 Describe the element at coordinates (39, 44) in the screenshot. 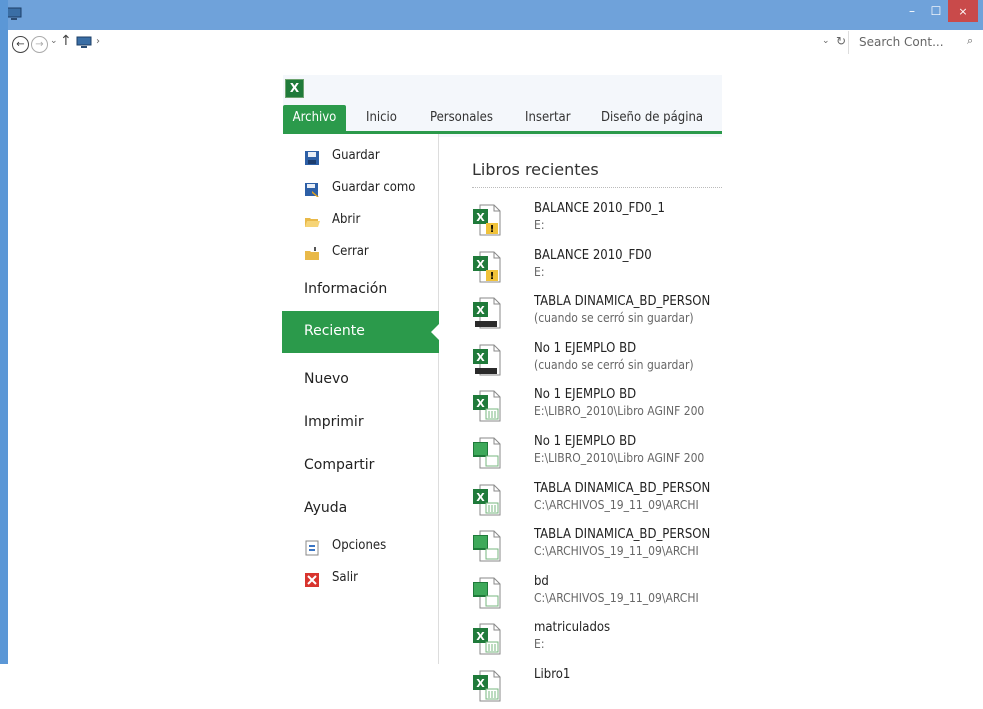

I see `forward-button: →` at that location.